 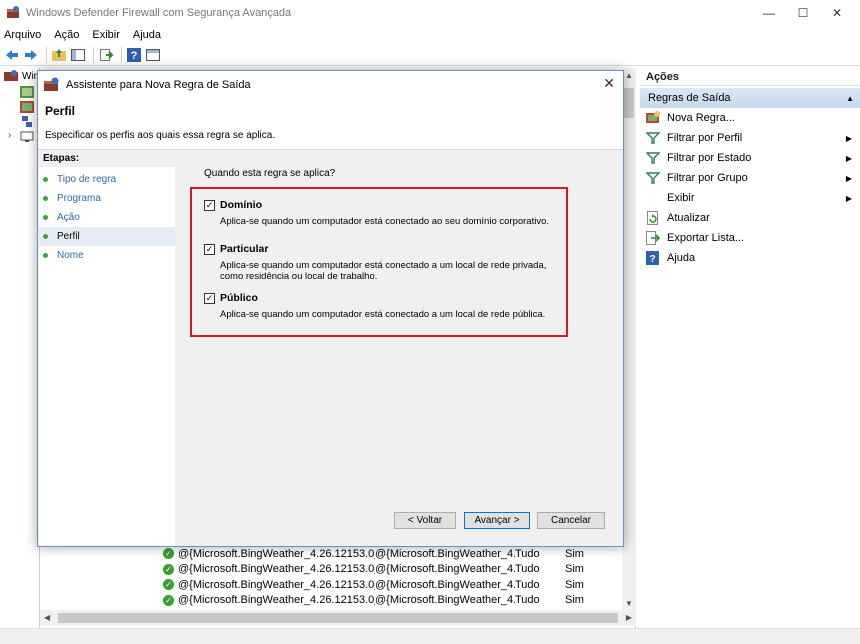 What do you see at coordinates (66, 35) in the screenshot?
I see `menu-acao: Ação` at bounding box center [66, 35].